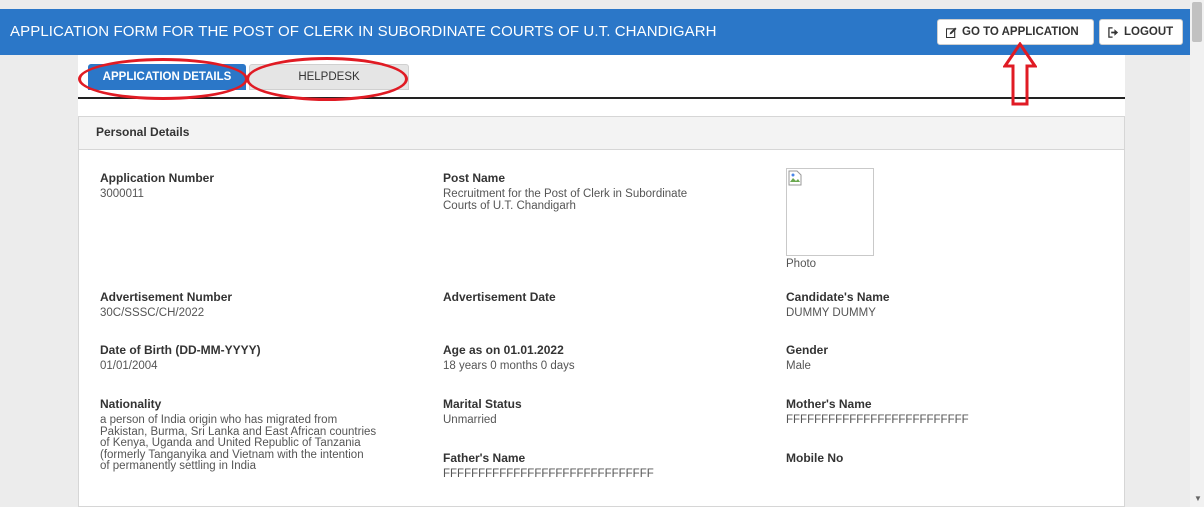 The image size is (1204, 507). What do you see at coordinates (482, 404) in the screenshot?
I see `field-label: Marital Status` at bounding box center [482, 404].